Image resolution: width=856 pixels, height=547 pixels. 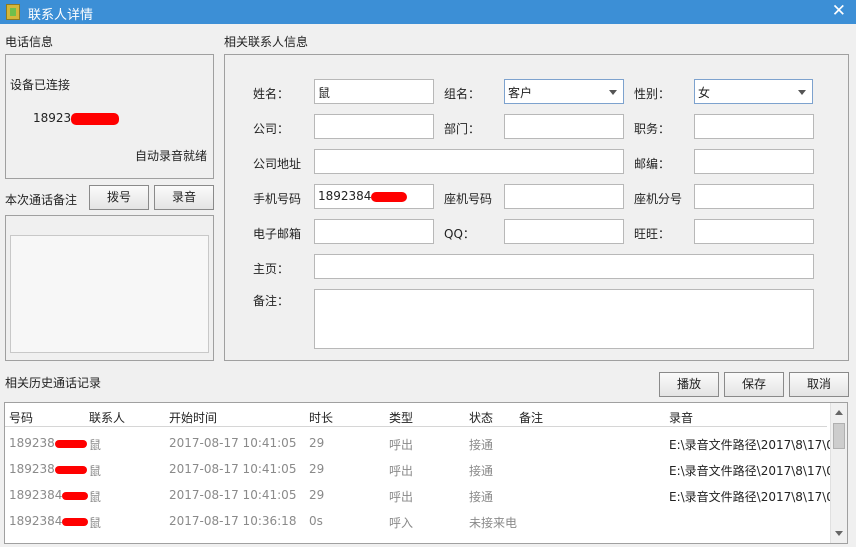 I want to click on wangwang-label: 旺旺：, so click(x=652, y=234).